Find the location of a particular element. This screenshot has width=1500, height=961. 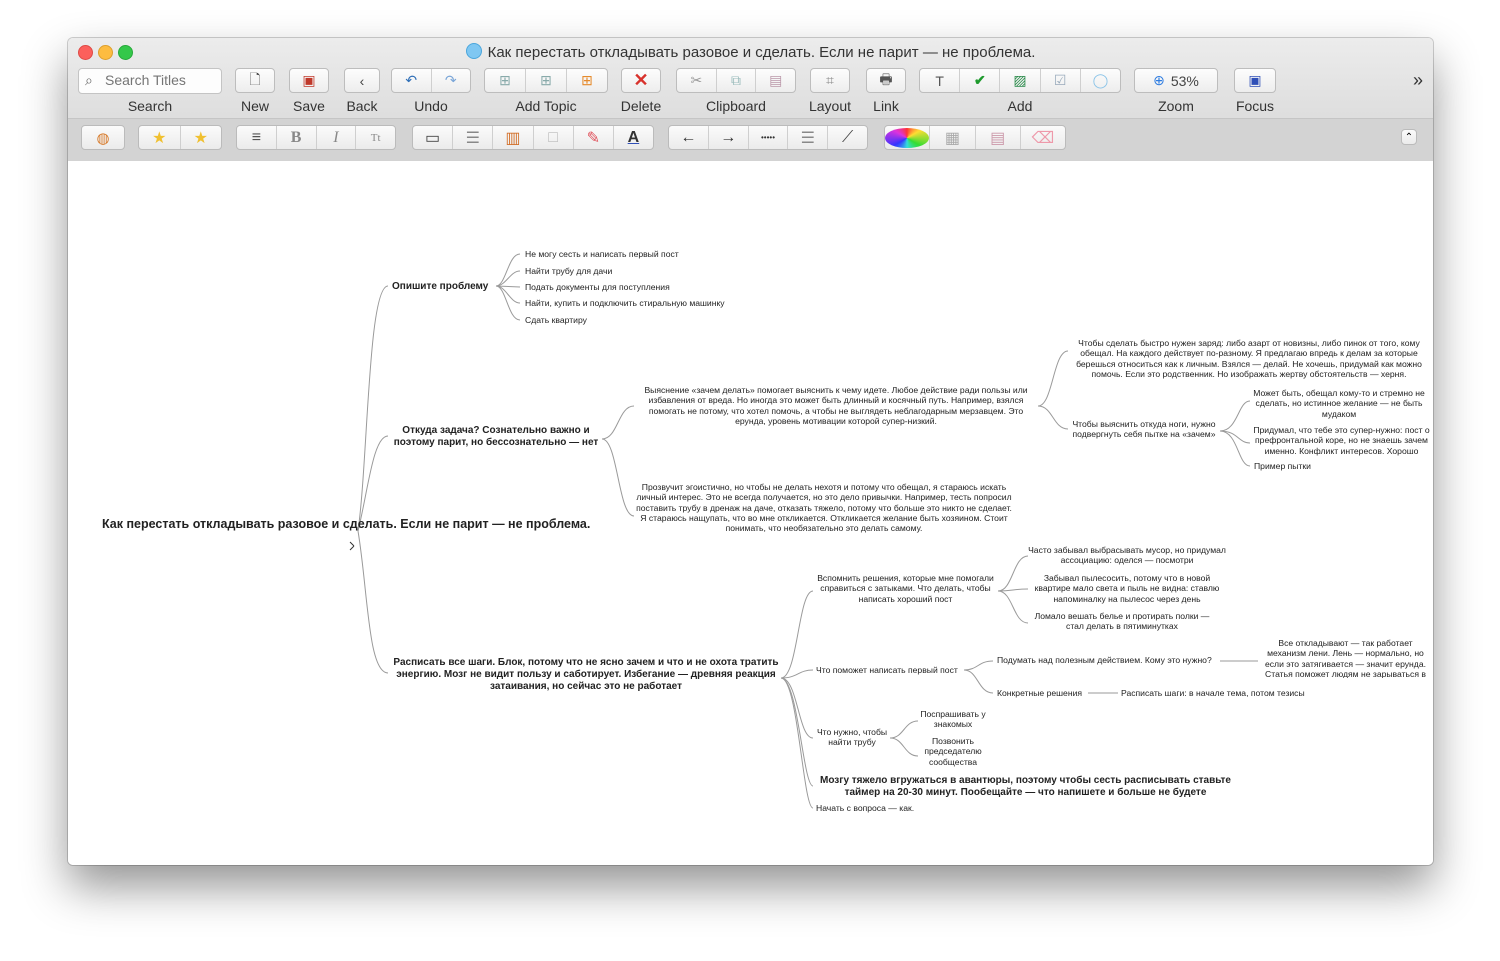

shape-button: ▭ is located at coordinates (433, 137).